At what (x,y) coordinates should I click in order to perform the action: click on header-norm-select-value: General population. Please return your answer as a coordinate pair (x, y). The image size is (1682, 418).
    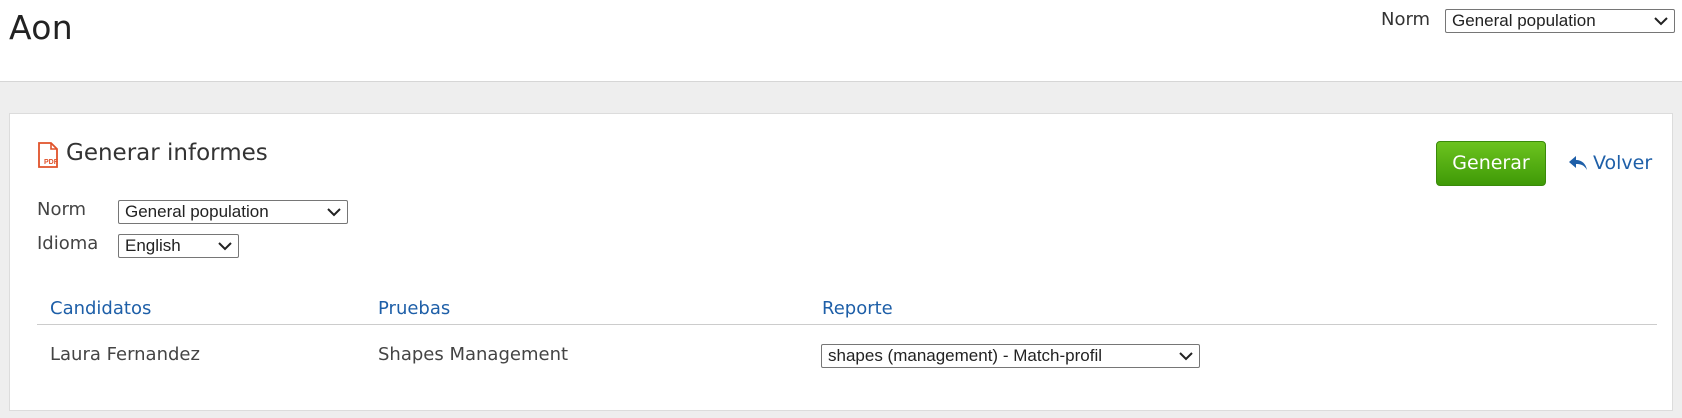
    Looking at the image, I should click on (1524, 20).